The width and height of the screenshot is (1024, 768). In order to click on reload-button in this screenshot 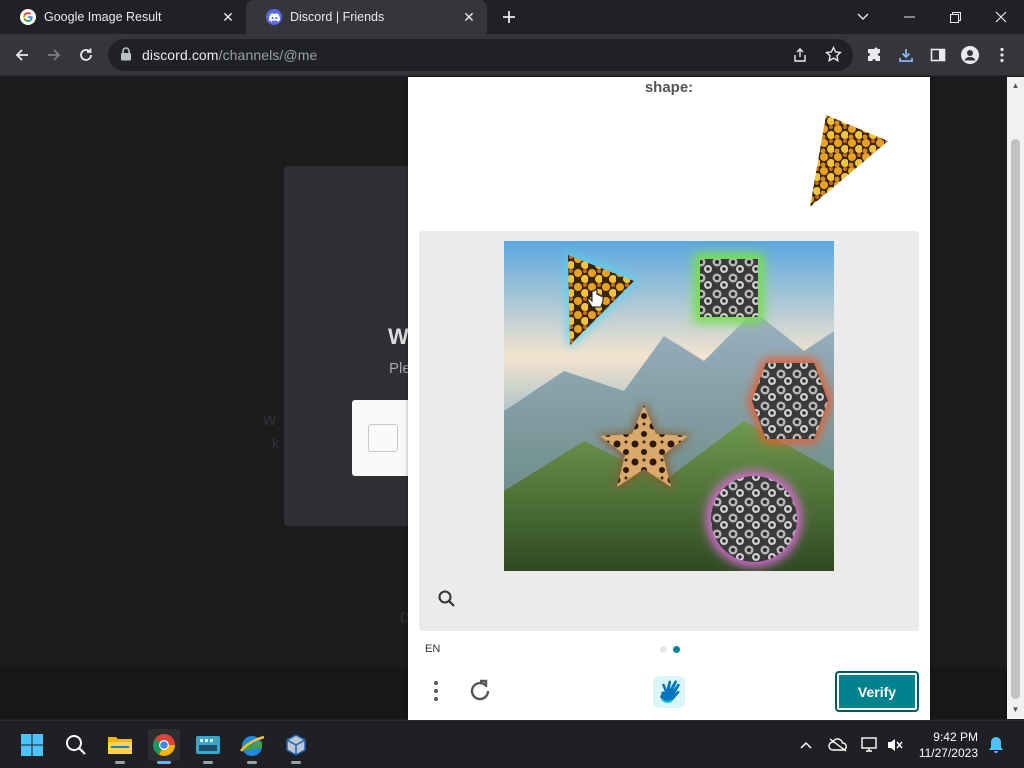, I will do `click(86, 55)`.